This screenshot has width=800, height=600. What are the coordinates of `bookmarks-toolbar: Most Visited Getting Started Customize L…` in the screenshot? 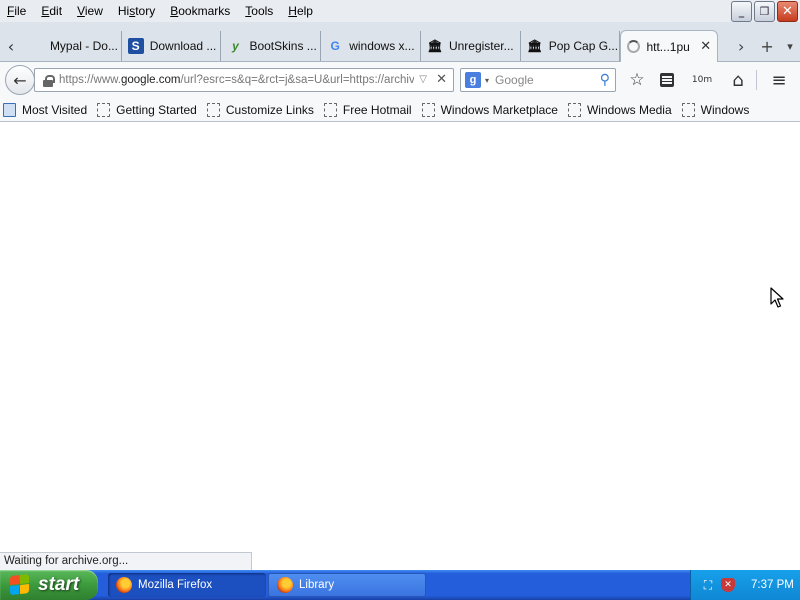 It's located at (400, 110).